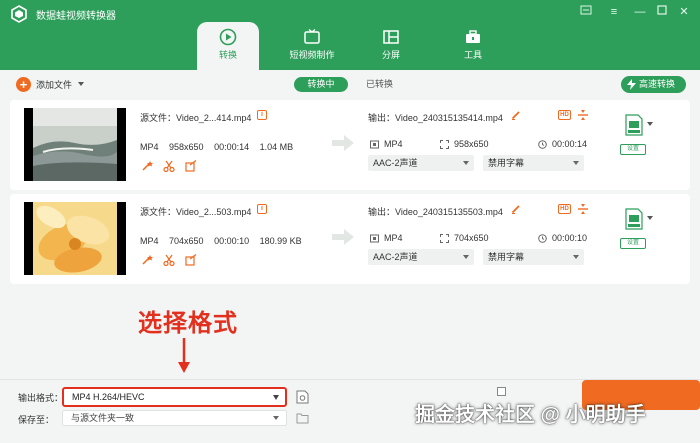 The image size is (700, 443). What do you see at coordinates (570, 144) in the screenshot?
I see `output-duration: 00:00:14` at bounding box center [570, 144].